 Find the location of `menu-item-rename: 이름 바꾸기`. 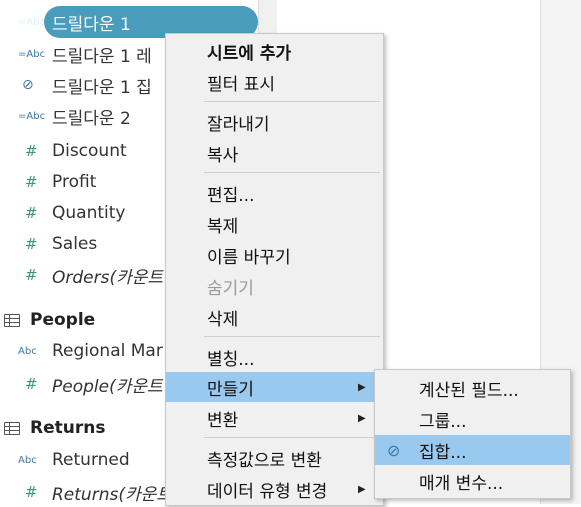

menu-item-rename: 이름 바꾸기 is located at coordinates (274, 255).